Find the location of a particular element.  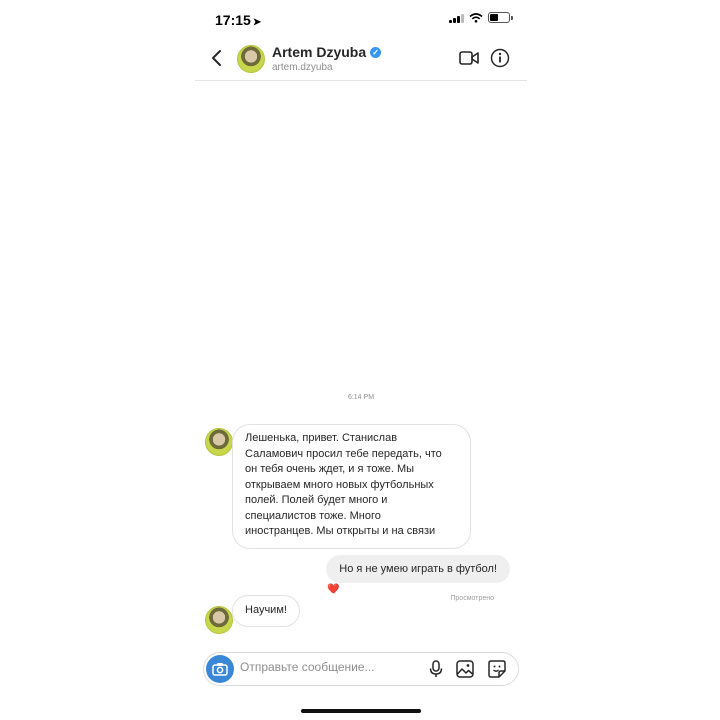

chat-header: Artem Dzyuba ✓ artem.dzyuba is located at coordinates (361, 58).